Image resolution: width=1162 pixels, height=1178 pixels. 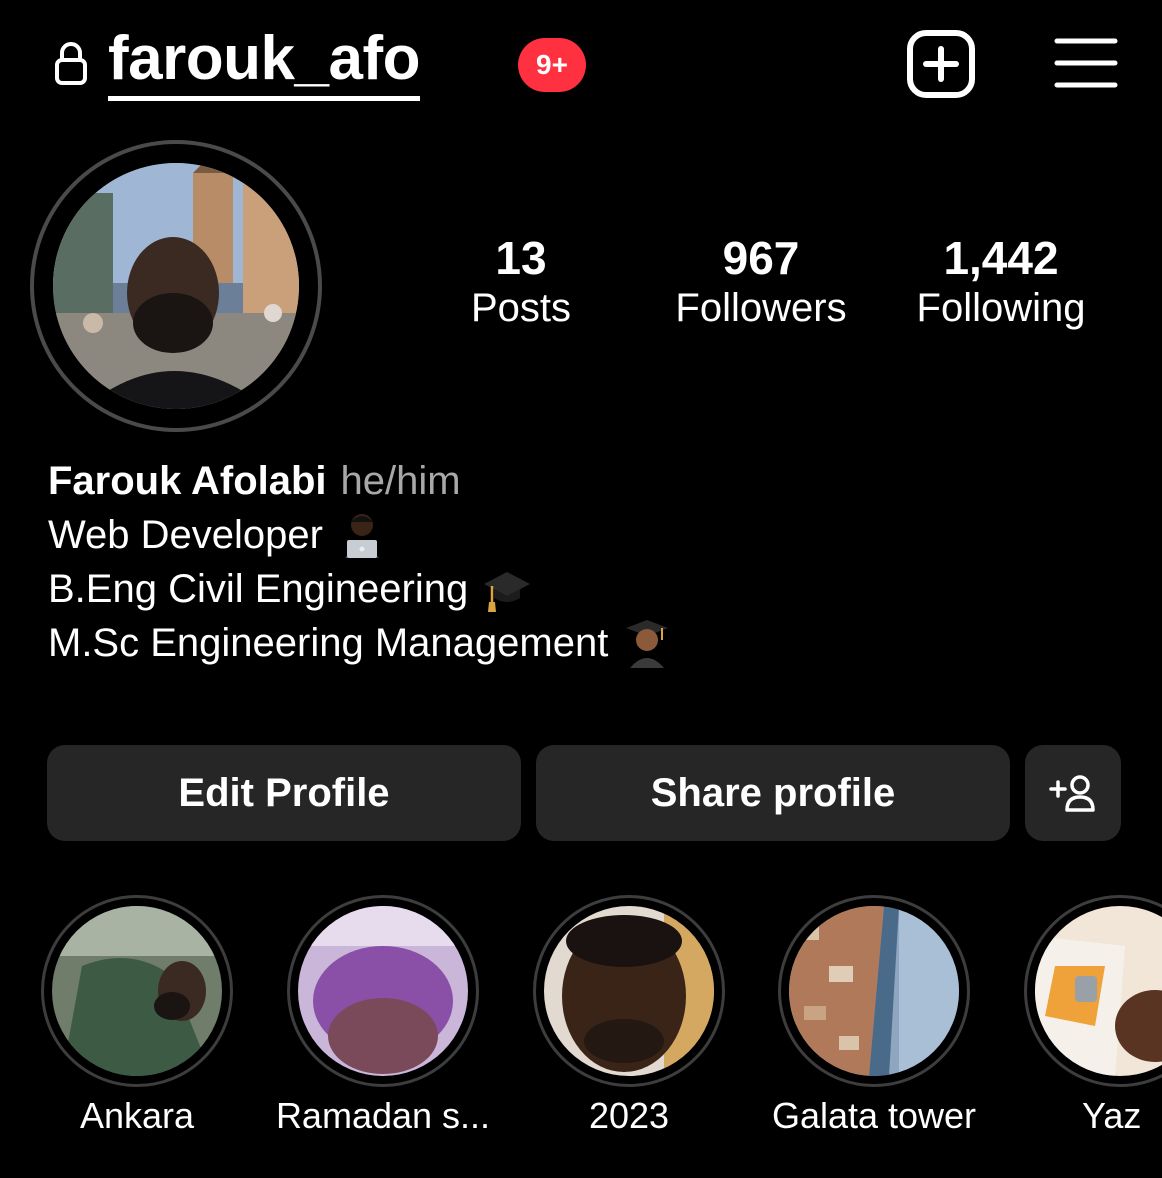 I want to click on highlight-cover-ankara, so click(x=137, y=991).